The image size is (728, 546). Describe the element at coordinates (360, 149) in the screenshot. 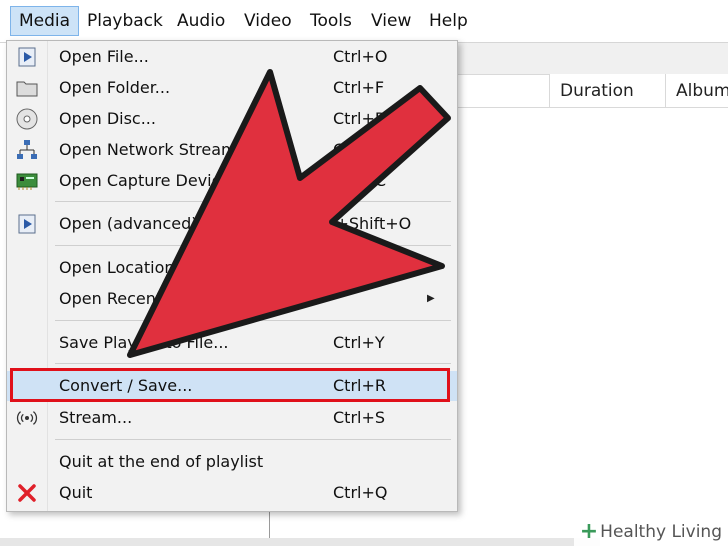

I see `menu-item-shortcut: Ctrl+N` at that location.